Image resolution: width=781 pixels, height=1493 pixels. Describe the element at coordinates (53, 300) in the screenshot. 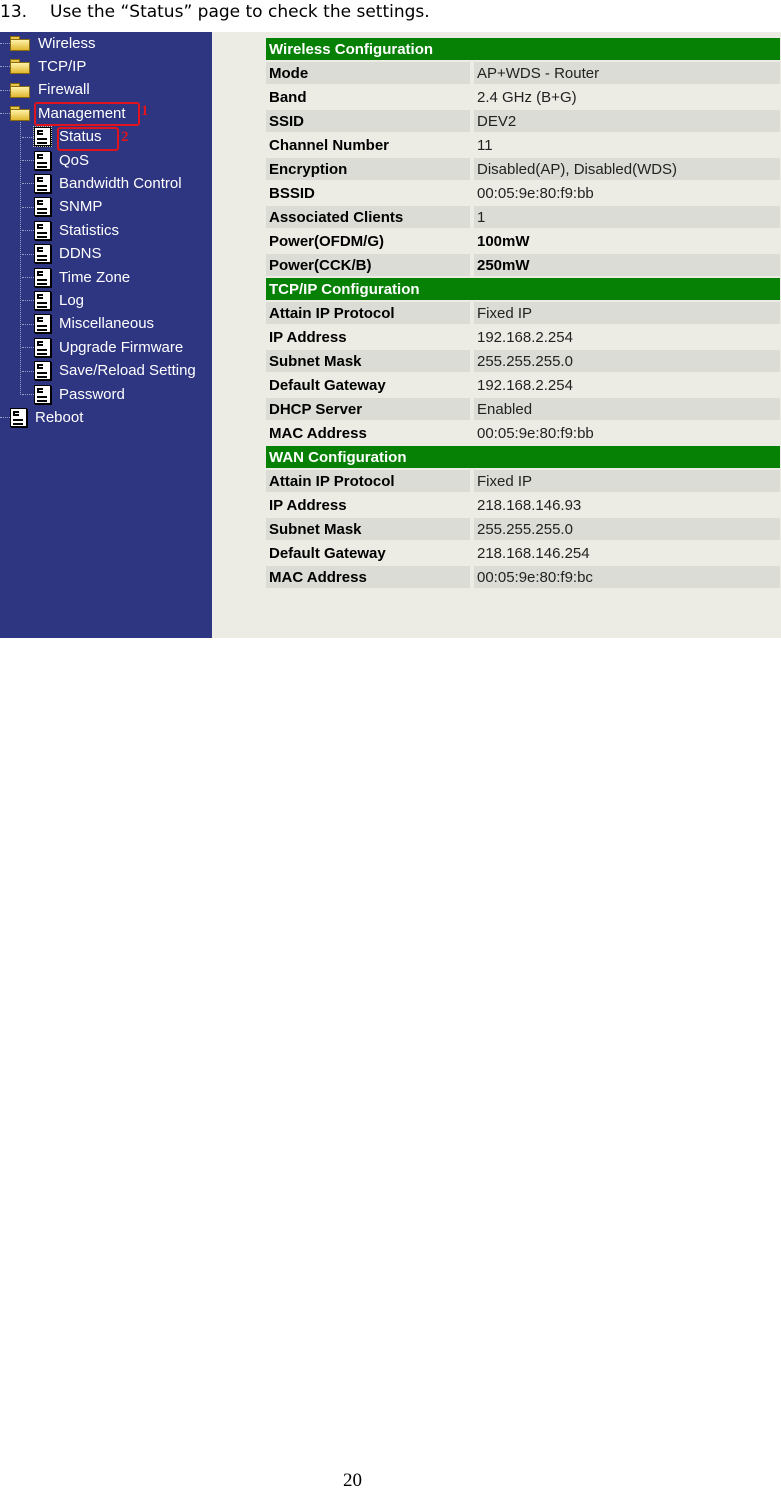

I see `sidebar-item-log: Log` at that location.